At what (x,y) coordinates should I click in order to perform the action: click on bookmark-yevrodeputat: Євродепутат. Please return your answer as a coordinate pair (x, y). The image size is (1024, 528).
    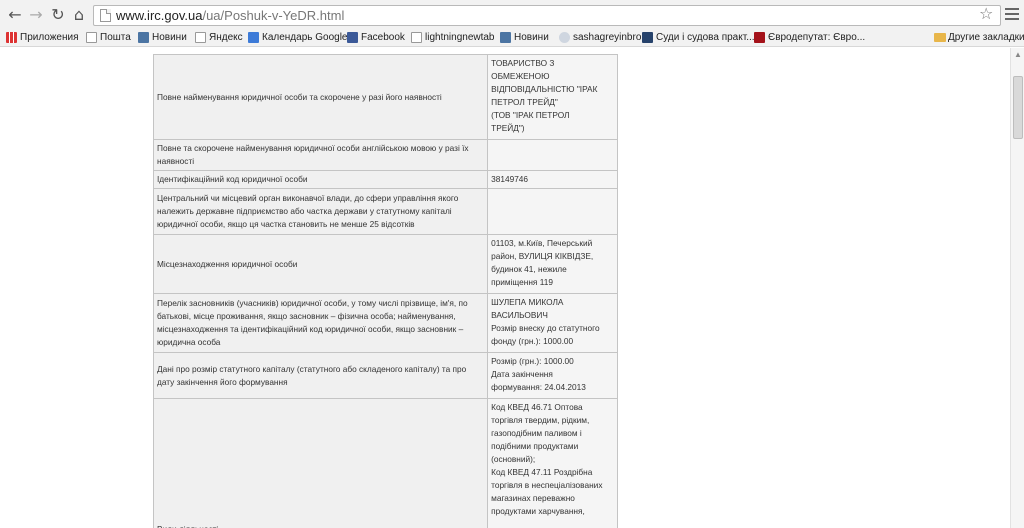
    Looking at the image, I should click on (809, 38).